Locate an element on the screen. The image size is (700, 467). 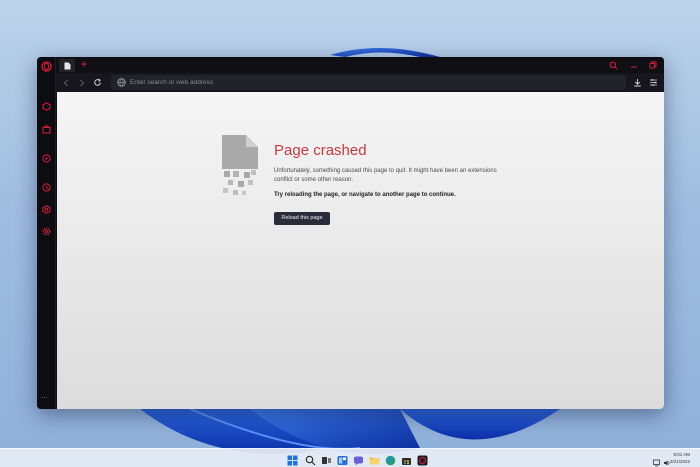
wallet-icon is located at coordinates (46, 129).